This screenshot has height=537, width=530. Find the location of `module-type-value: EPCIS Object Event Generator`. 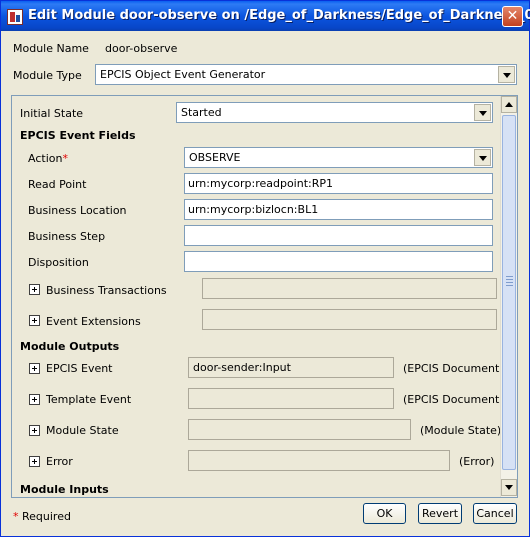

module-type-value: EPCIS Object Event Generator is located at coordinates (183, 74).